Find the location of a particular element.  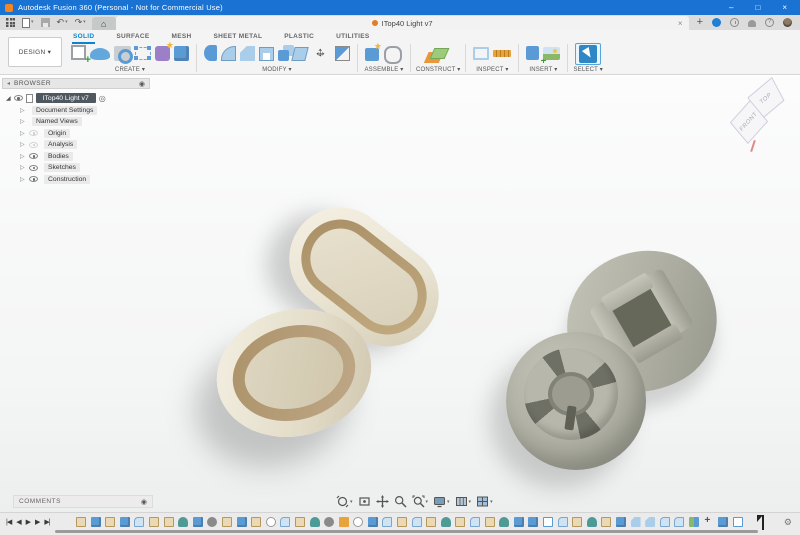

select-group-label: SELECT ▾ is located at coordinates (588, 69).